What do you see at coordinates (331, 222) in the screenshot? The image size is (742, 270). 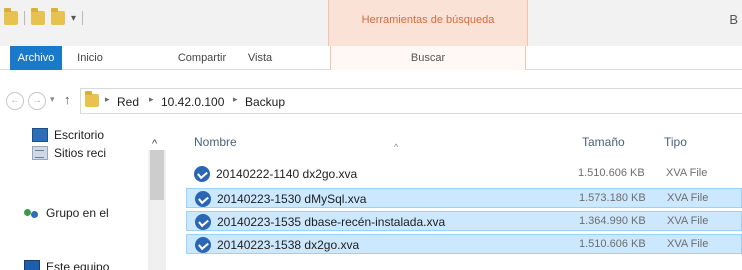 I see `file-name: 20140223-1535 dbase-recén-instalada.xva` at bounding box center [331, 222].